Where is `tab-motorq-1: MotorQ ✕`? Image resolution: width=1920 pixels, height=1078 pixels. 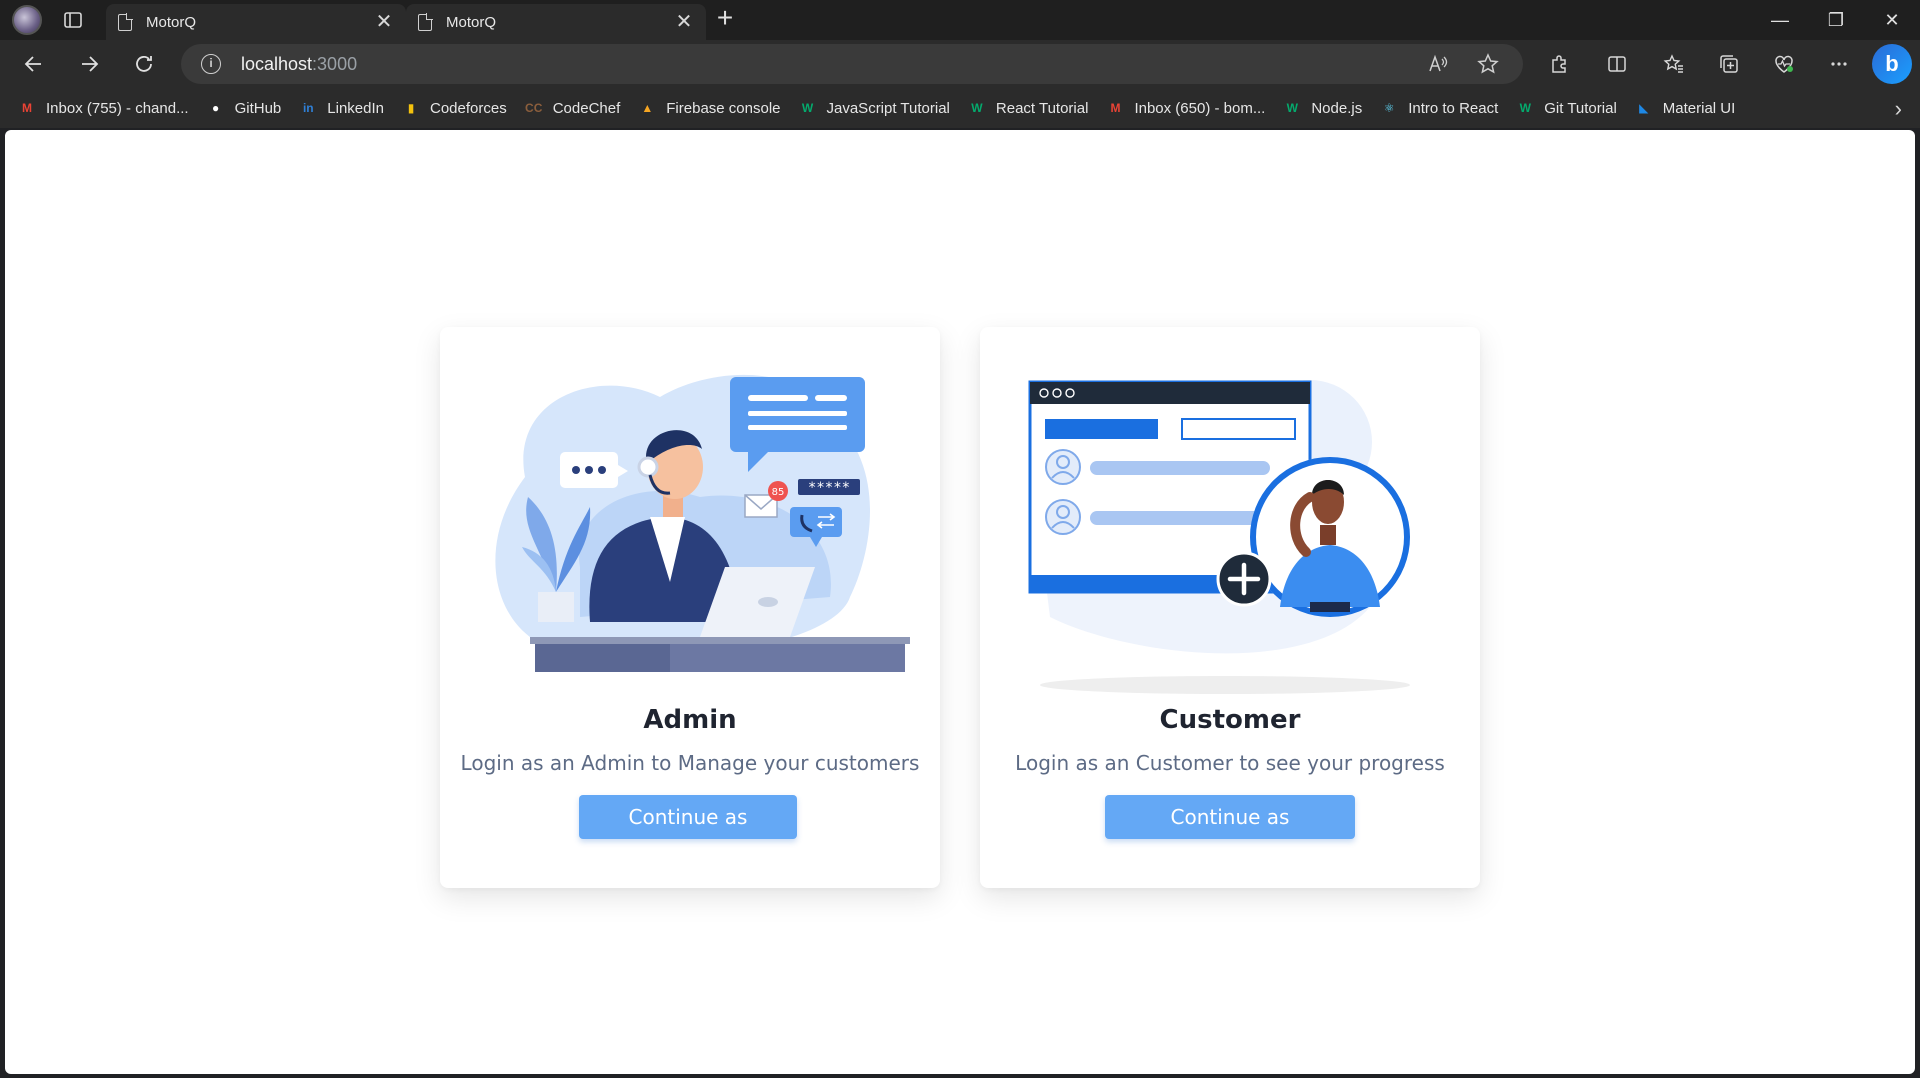 tab-motorq-1: MotorQ ✕ is located at coordinates (256, 22).